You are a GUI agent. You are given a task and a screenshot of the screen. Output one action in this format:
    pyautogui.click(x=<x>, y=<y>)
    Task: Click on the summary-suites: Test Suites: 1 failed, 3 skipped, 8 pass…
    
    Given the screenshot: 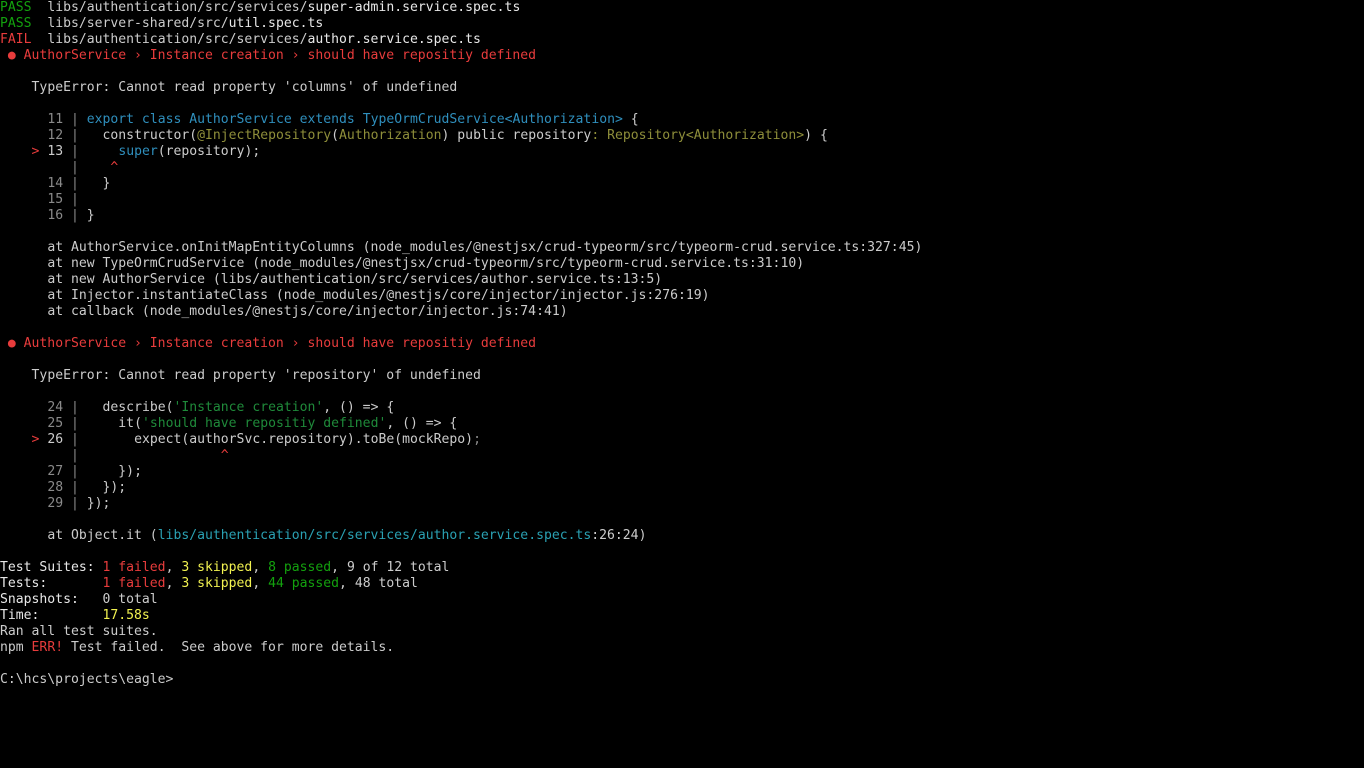 What is the action you would take?
    pyautogui.click(x=225, y=567)
    